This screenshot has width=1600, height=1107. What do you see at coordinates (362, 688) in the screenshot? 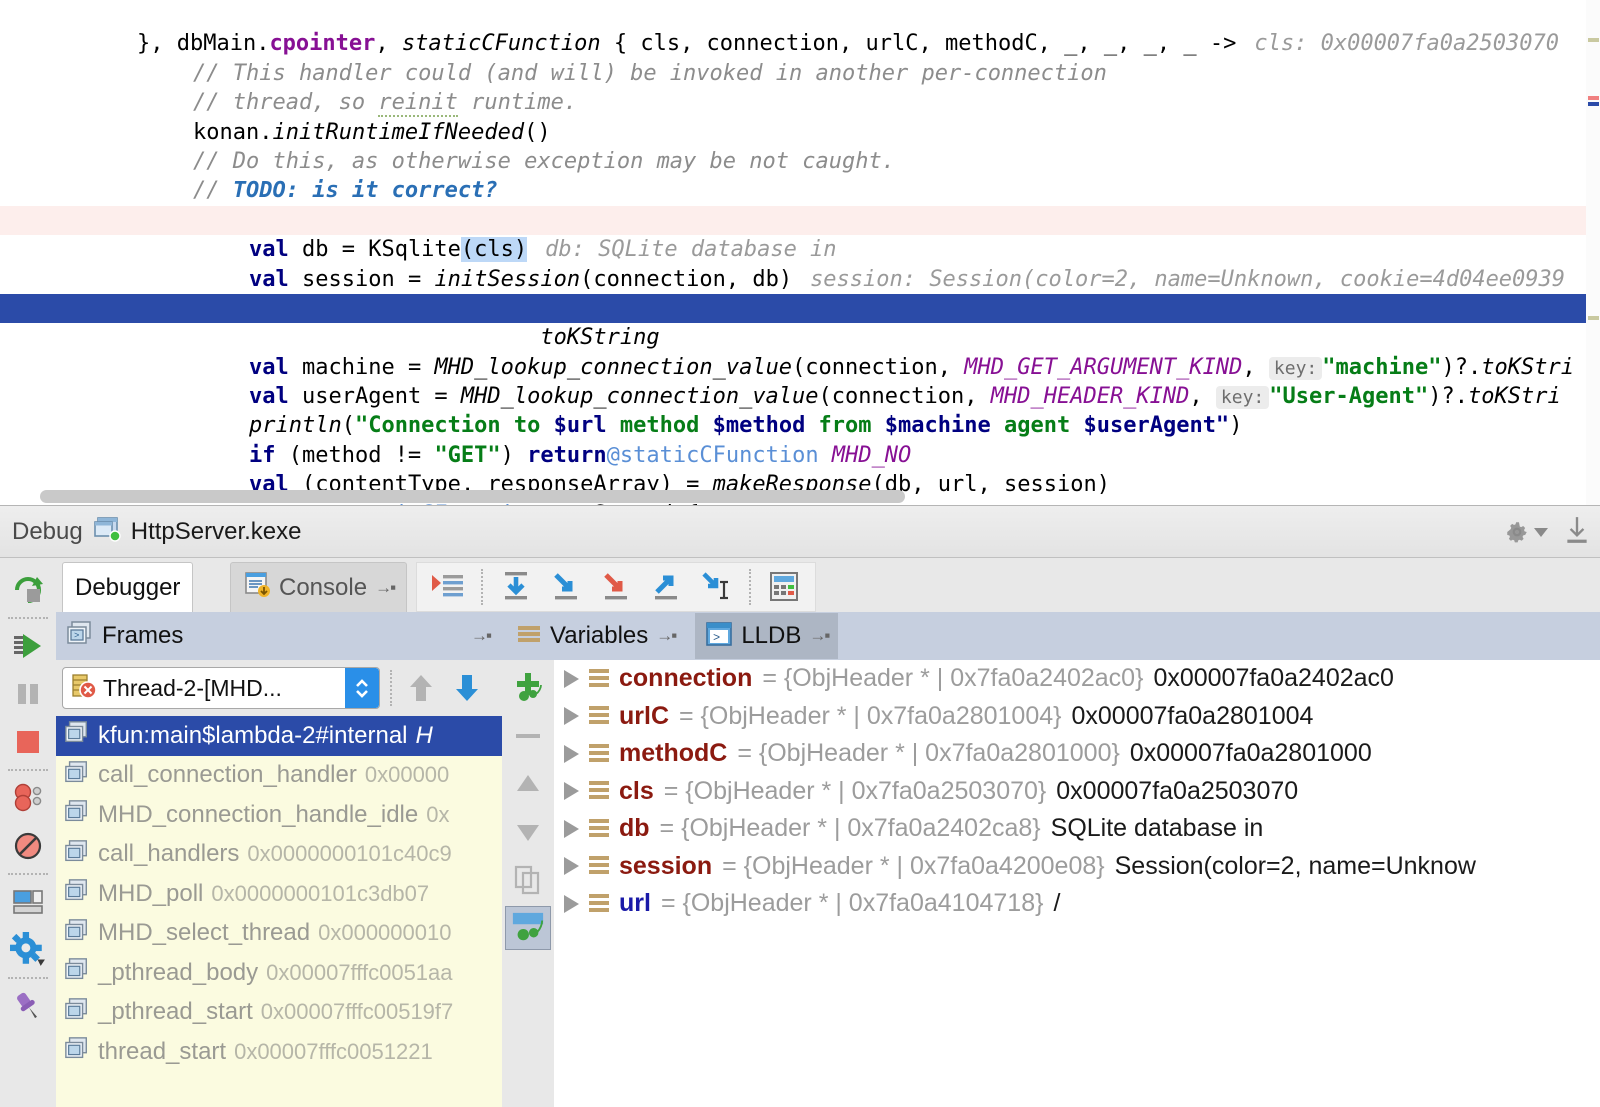
I see `chevron-up-down-icon` at bounding box center [362, 688].